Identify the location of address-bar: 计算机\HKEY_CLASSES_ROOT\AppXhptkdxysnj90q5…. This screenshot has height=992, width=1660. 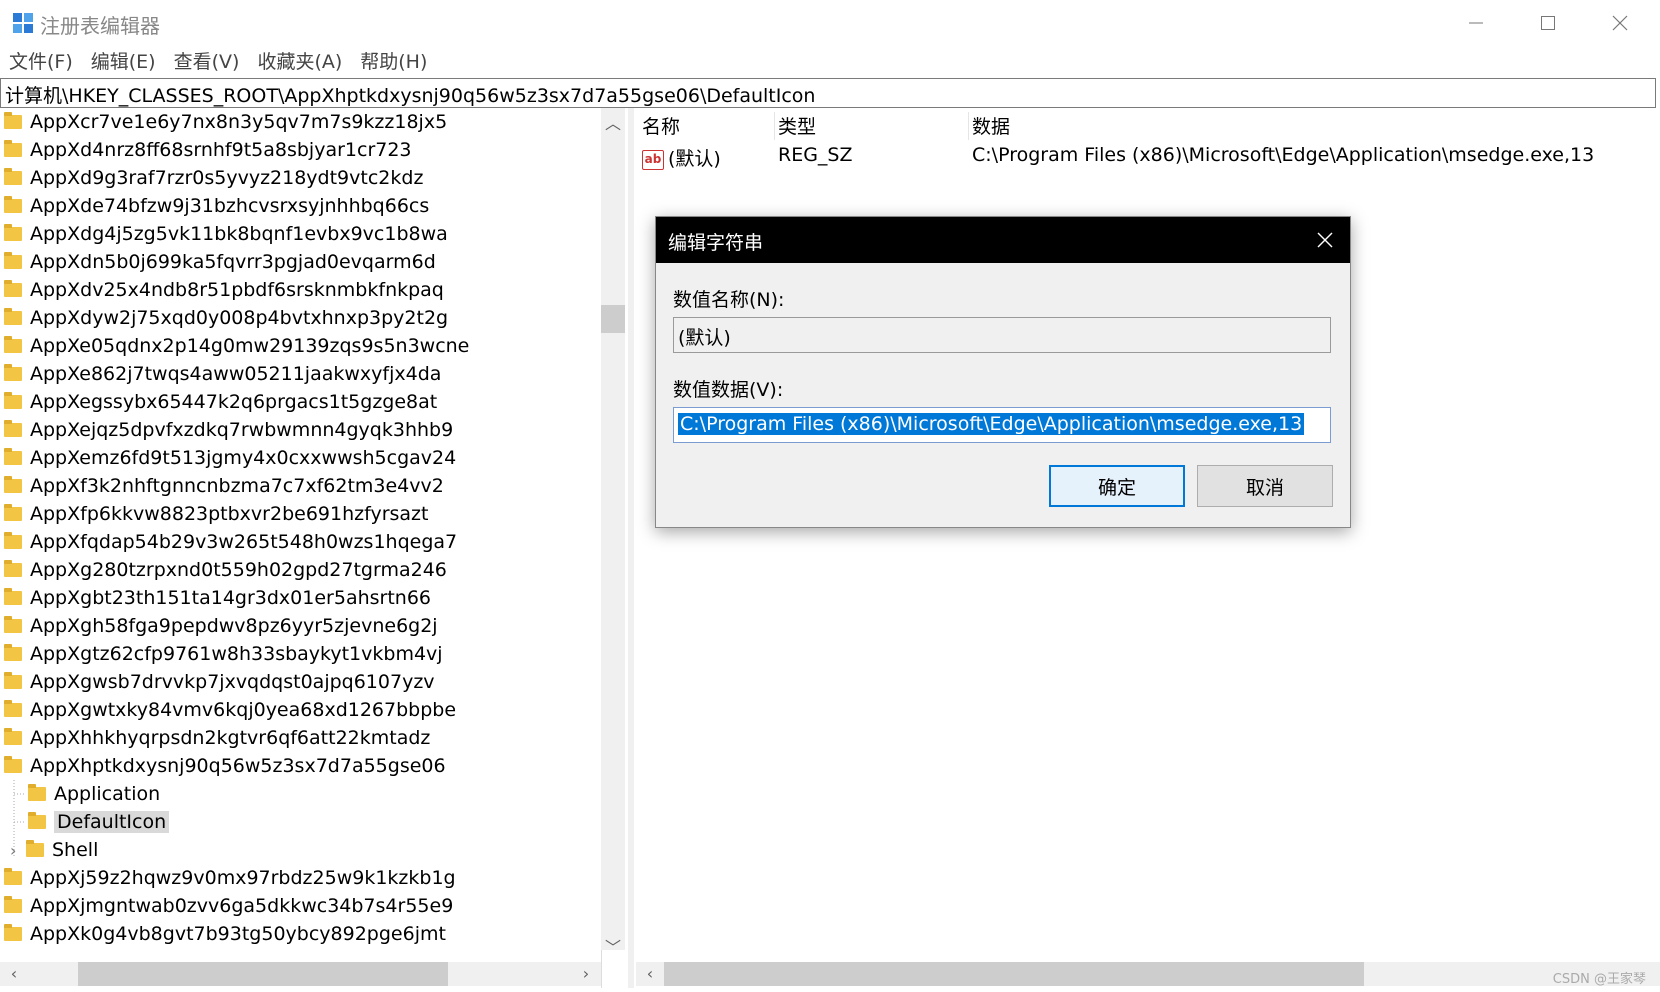
(828, 93).